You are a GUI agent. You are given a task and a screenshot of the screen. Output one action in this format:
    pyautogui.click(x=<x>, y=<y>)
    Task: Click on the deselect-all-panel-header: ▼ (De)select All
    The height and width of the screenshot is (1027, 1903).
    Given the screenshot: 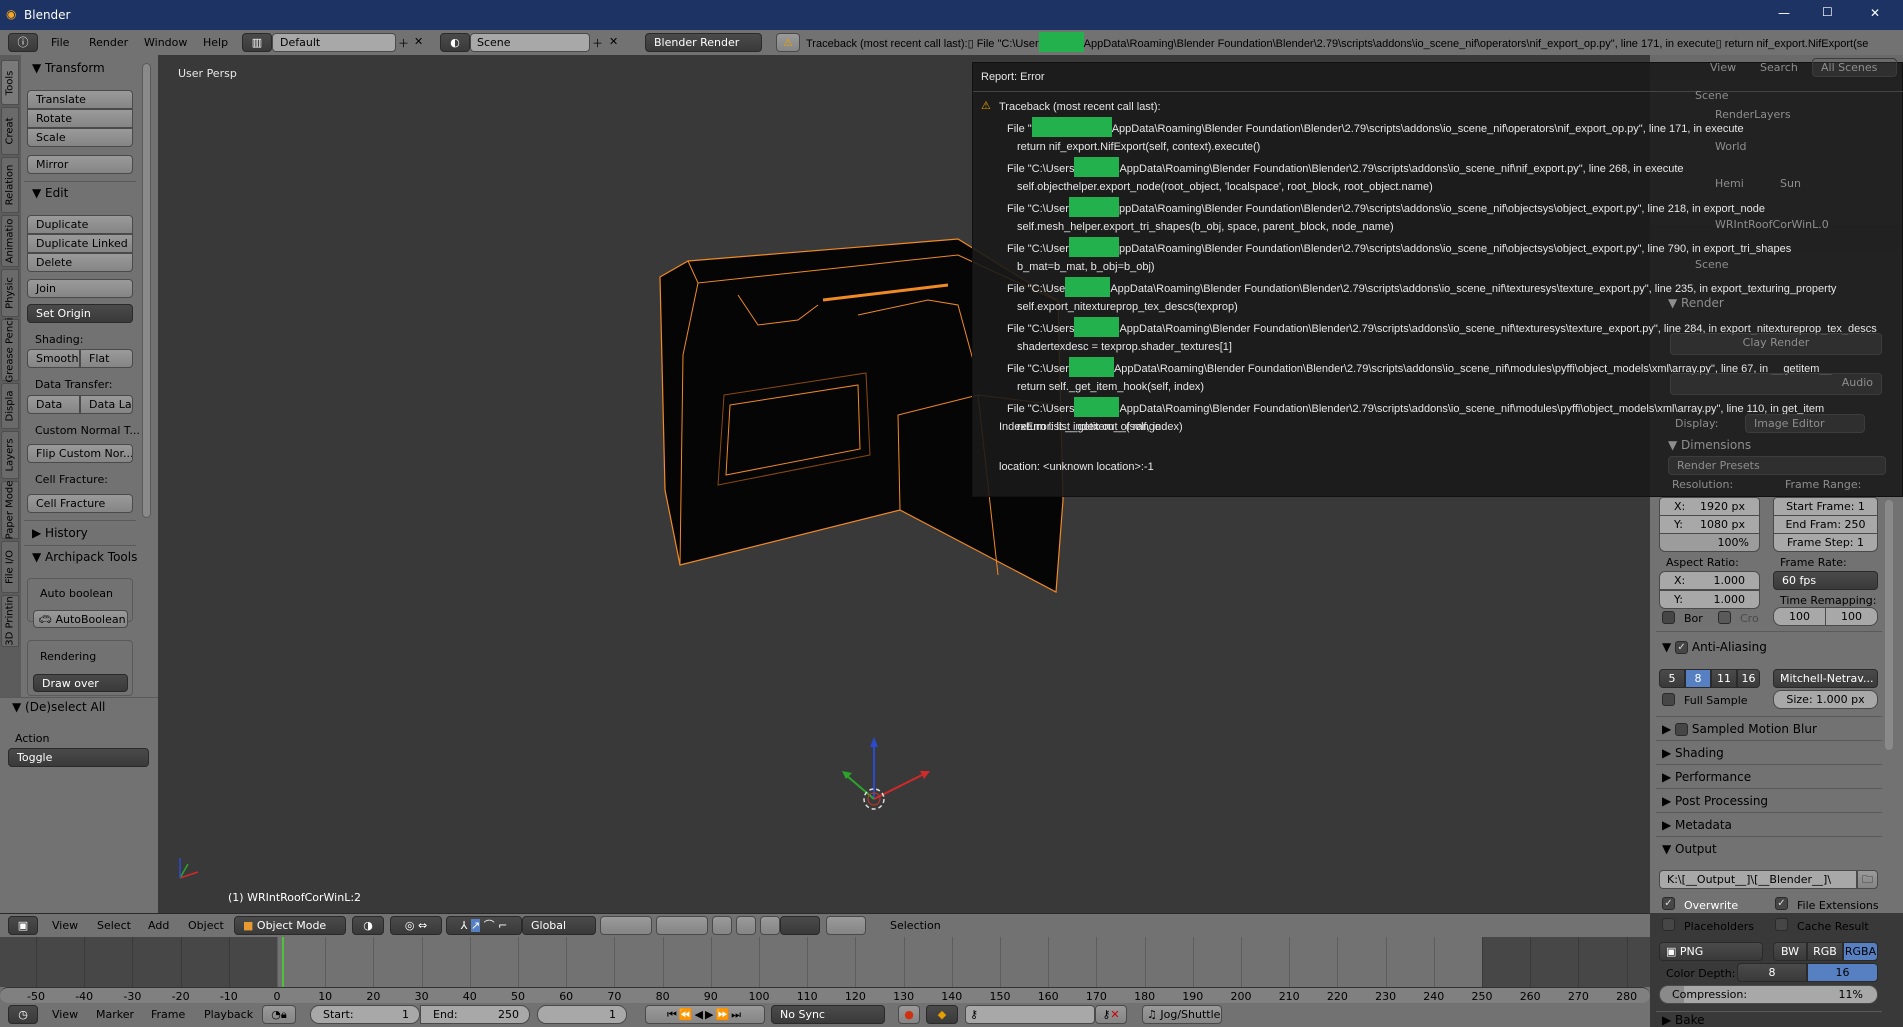 What is the action you would take?
    pyautogui.click(x=58, y=707)
    